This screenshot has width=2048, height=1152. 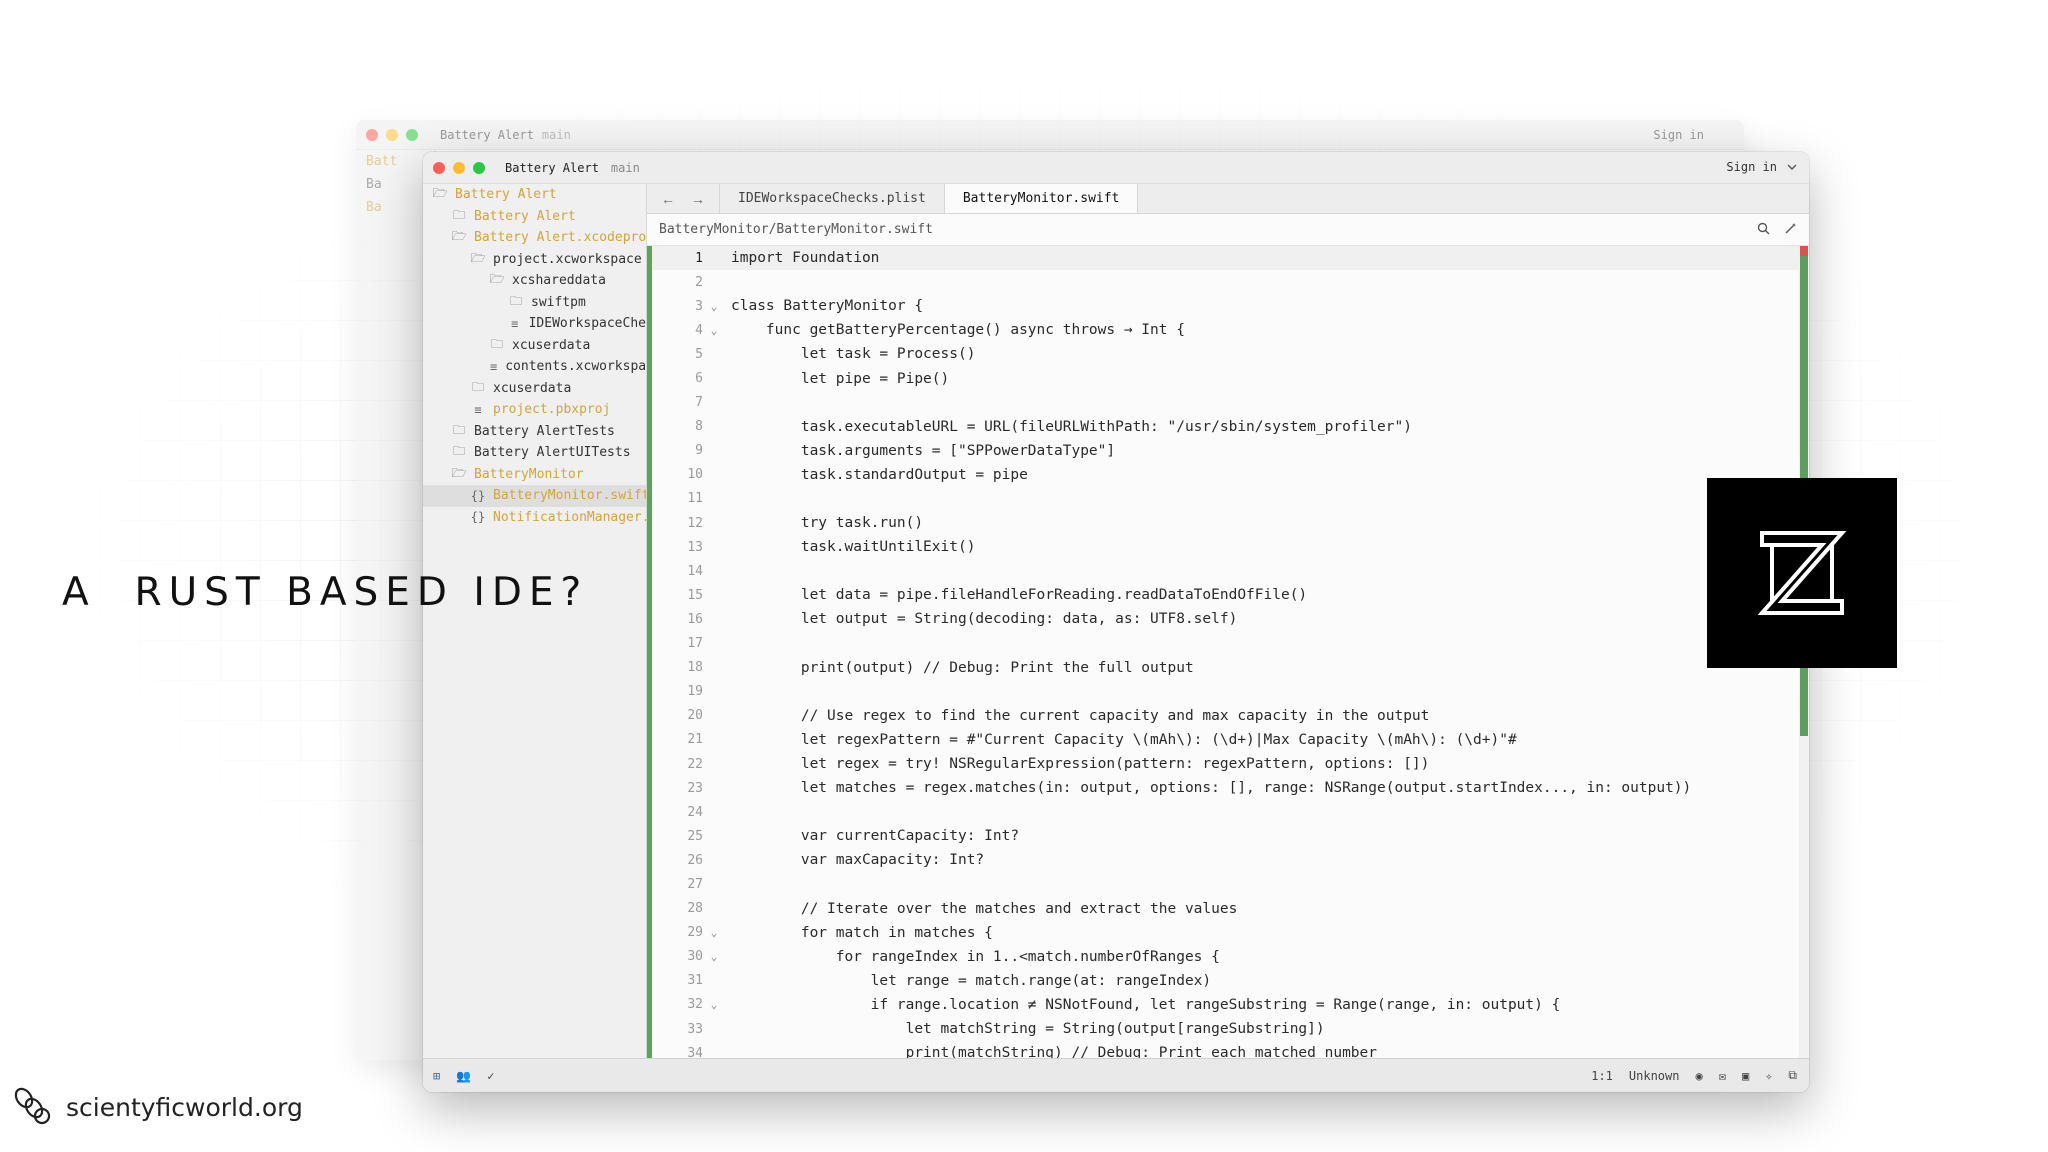 I want to click on tab-batterymonitor: BatteryMonitor.swift, so click(x=1041, y=198).